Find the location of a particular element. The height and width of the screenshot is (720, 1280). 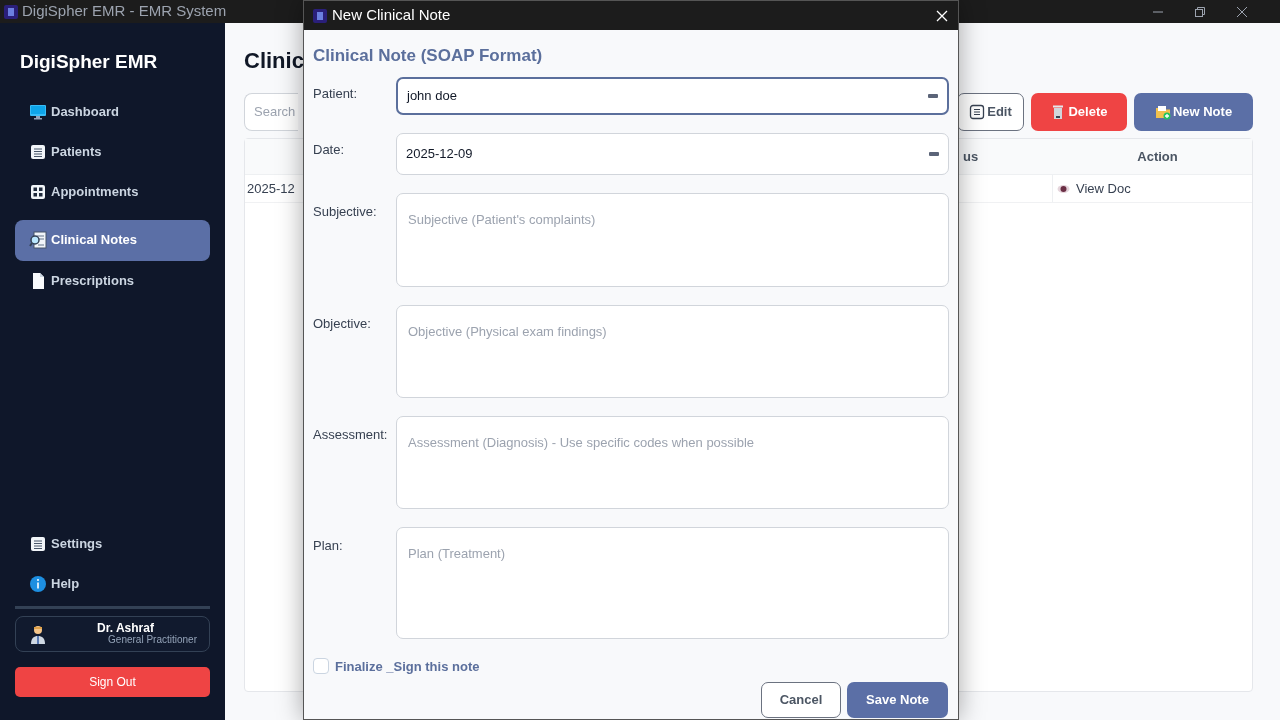

doctor-icon is located at coordinates (38, 634).